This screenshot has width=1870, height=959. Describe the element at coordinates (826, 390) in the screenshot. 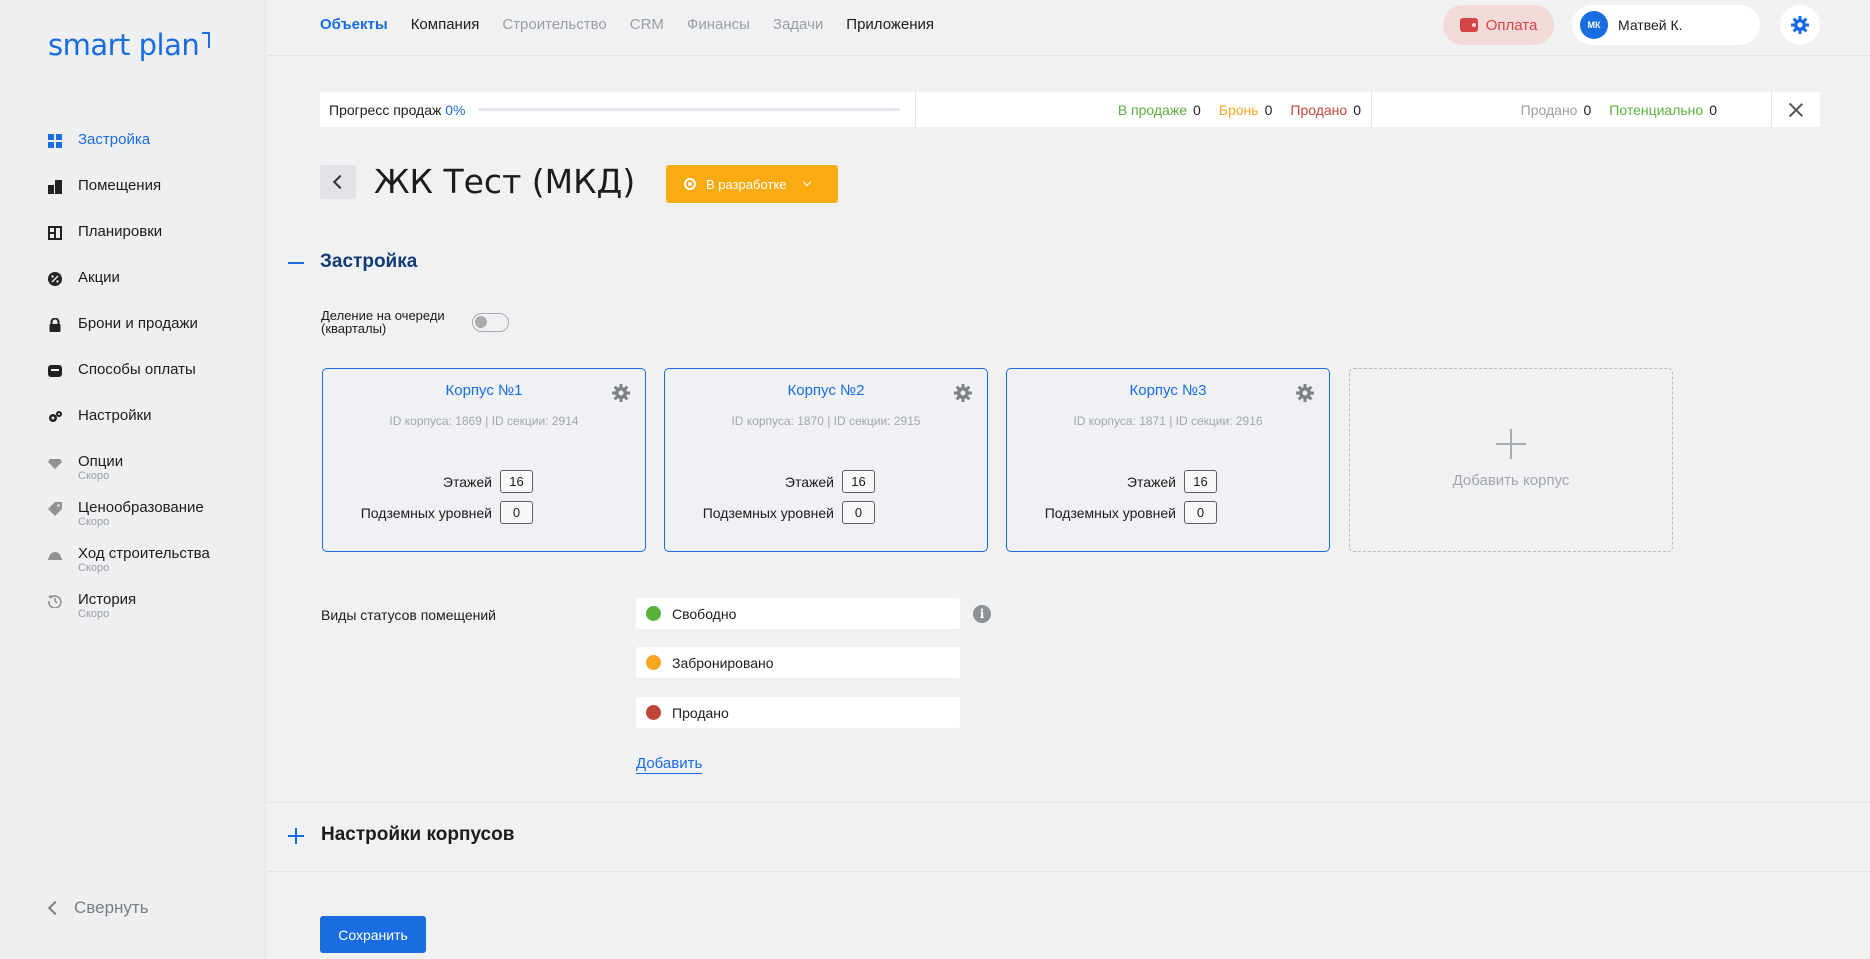

I see `building-title: Корпус №2` at that location.